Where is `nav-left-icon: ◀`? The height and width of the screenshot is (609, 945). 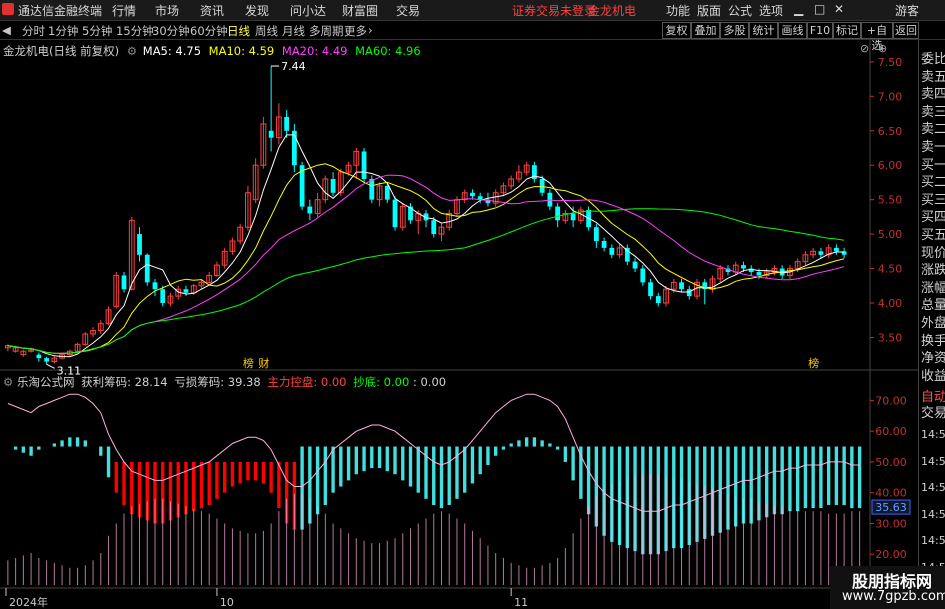
nav-left-icon: ◀ is located at coordinates (6, 30).